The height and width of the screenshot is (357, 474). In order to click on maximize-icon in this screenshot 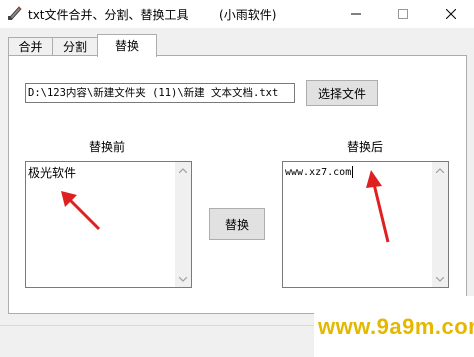, I will do `click(403, 14)`.